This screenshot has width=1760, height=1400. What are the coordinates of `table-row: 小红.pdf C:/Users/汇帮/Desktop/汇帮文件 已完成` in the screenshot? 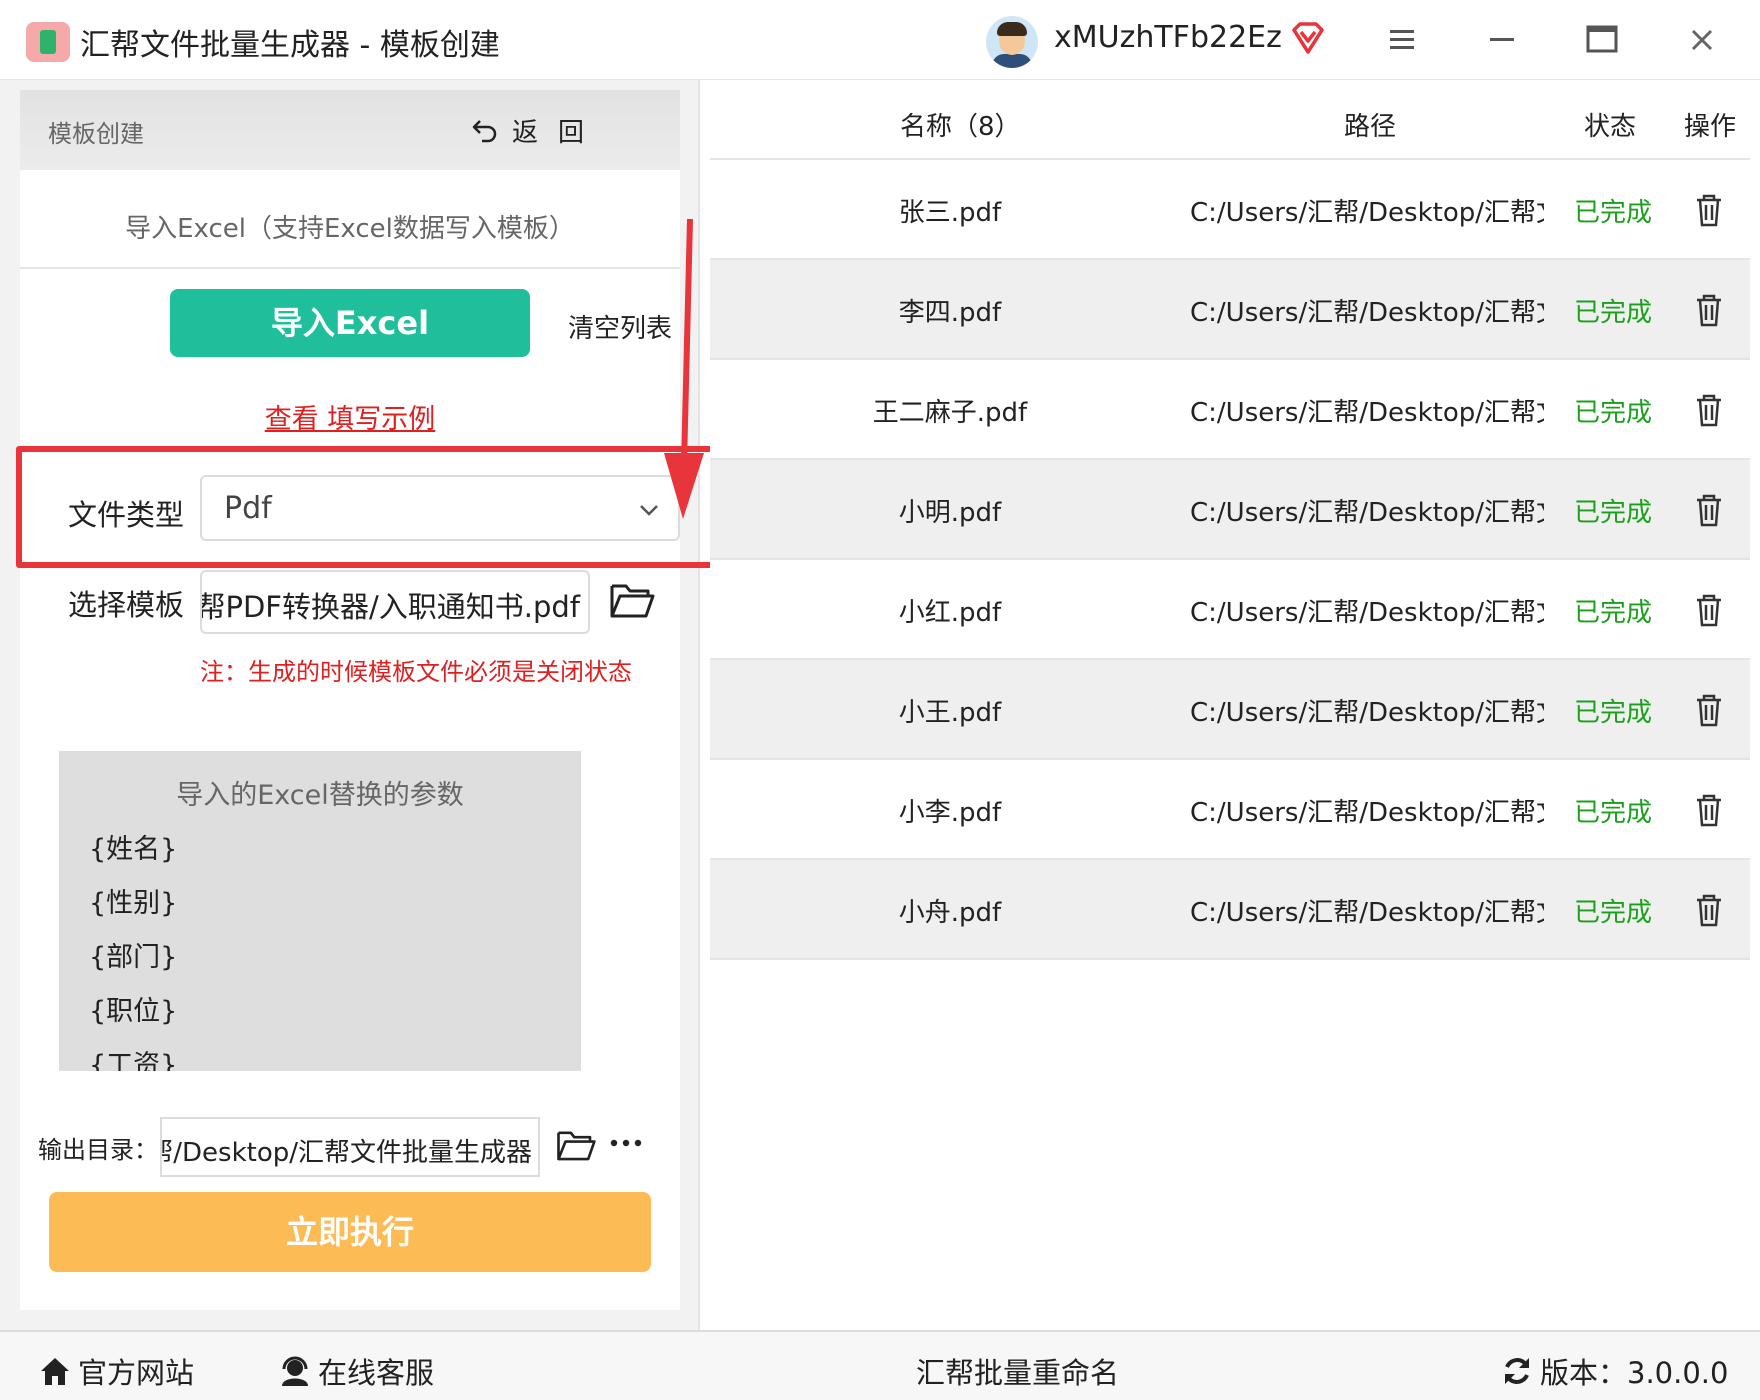 It's located at (1230, 610).